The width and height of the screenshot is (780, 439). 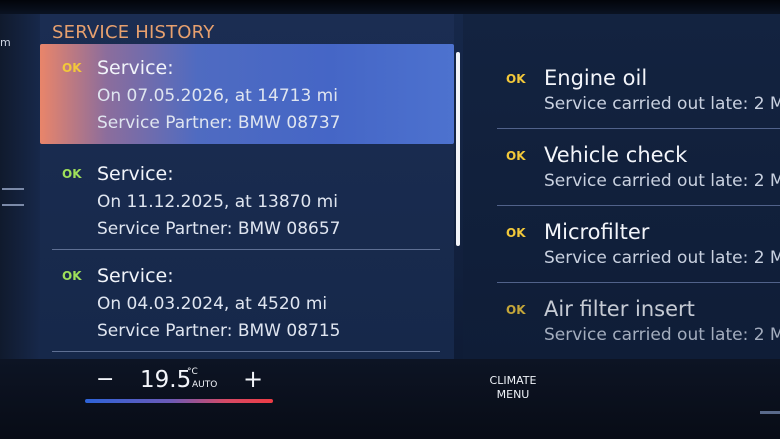 I want to click on edge-indicator, so click(x=770, y=412).